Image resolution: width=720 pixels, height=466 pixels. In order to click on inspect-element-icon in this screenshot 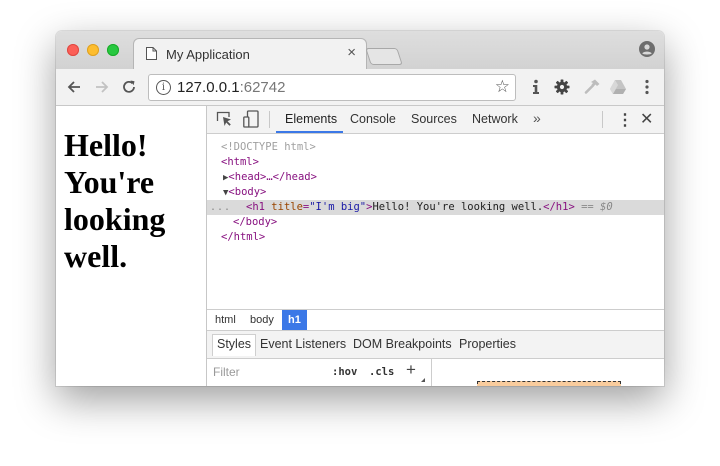, I will do `click(224, 119)`.